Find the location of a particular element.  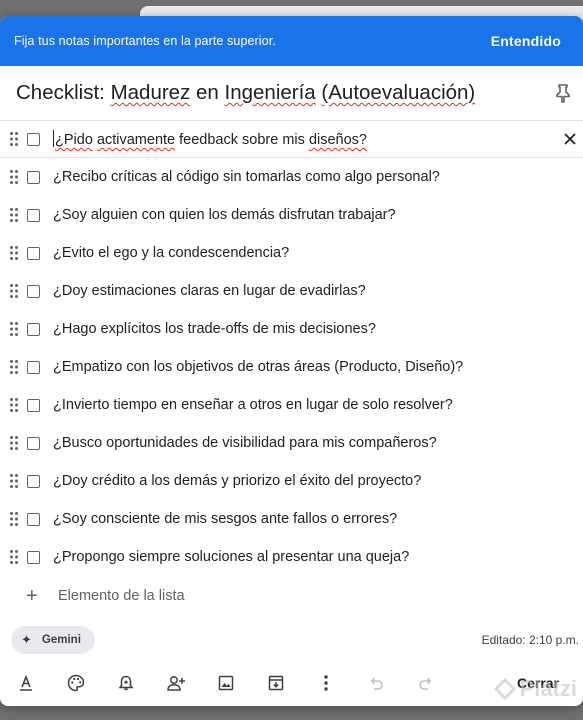

gemini-button: ✦ Gemini is located at coordinates (53, 640).